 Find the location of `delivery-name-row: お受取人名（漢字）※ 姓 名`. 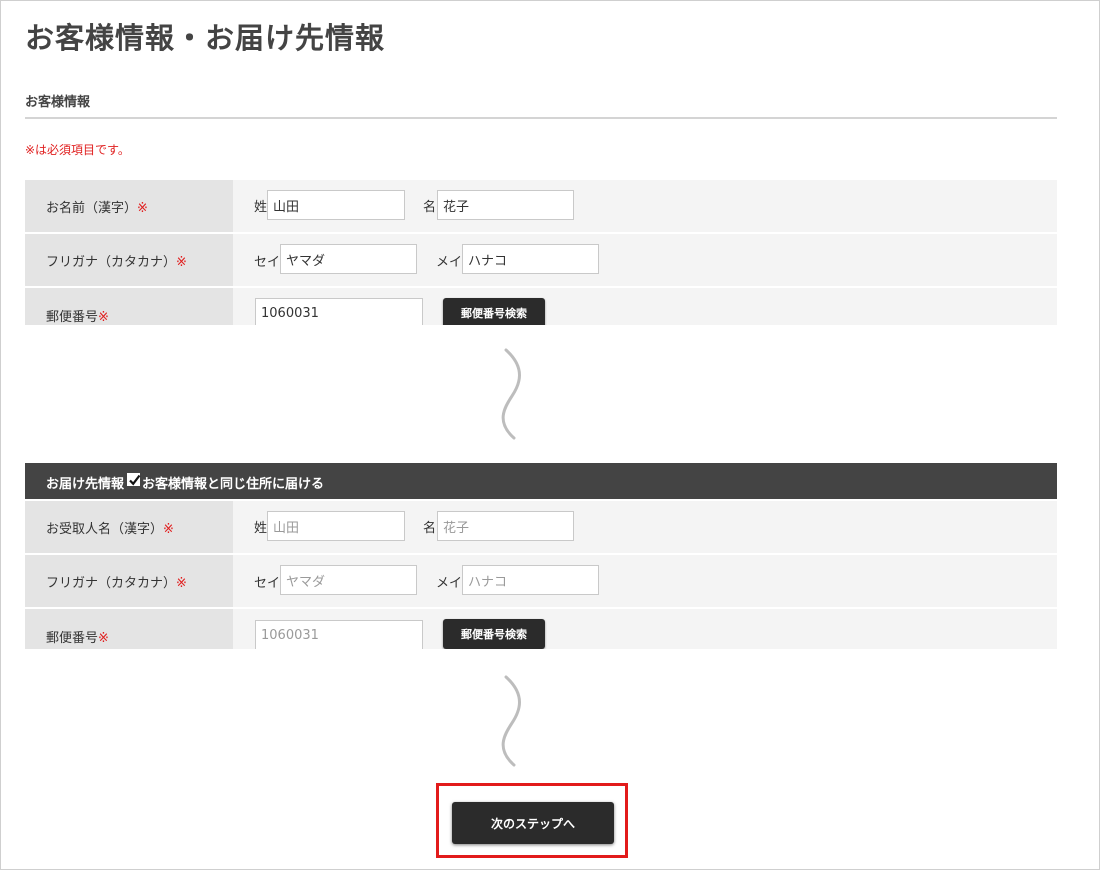

delivery-name-row: お受取人名（漢字）※ 姓 名 is located at coordinates (541, 527).